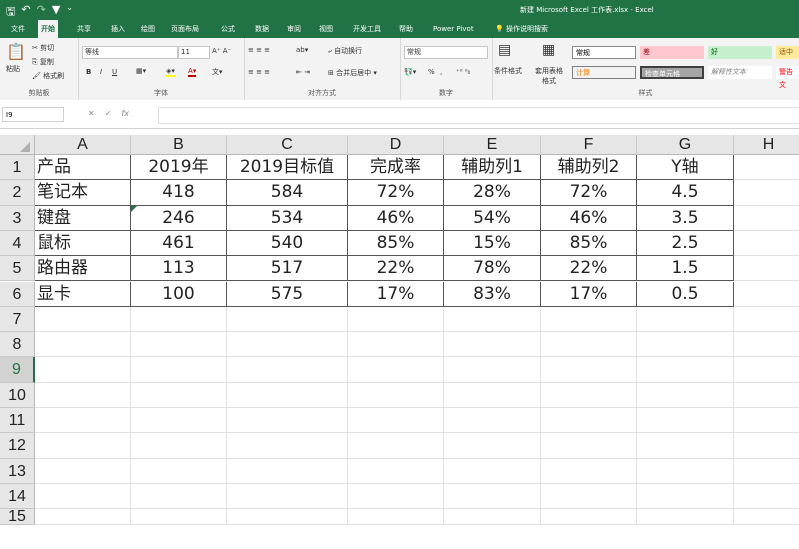 This screenshot has height=549, width=799. What do you see at coordinates (740, 72) in the screenshot?
I see `style-explanatory: 解释性文本` at bounding box center [740, 72].